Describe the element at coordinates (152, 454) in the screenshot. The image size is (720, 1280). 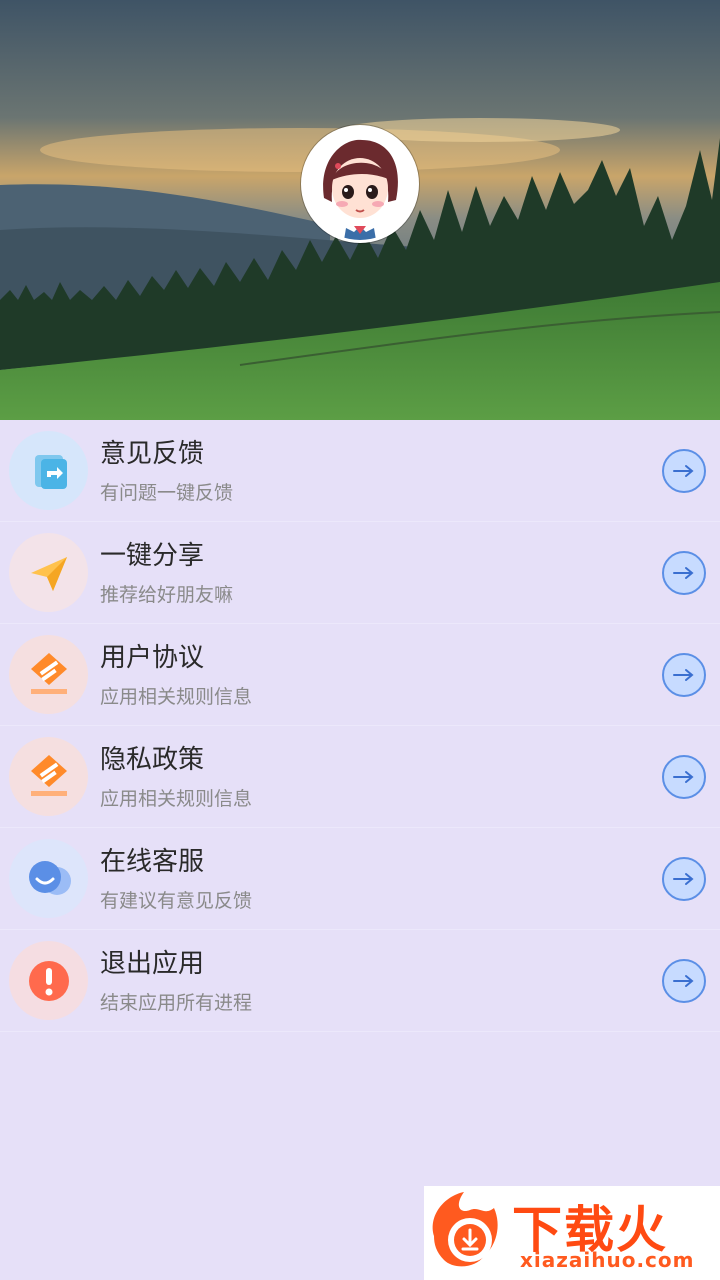
I see `menu-item-title: 意见反馈` at that location.